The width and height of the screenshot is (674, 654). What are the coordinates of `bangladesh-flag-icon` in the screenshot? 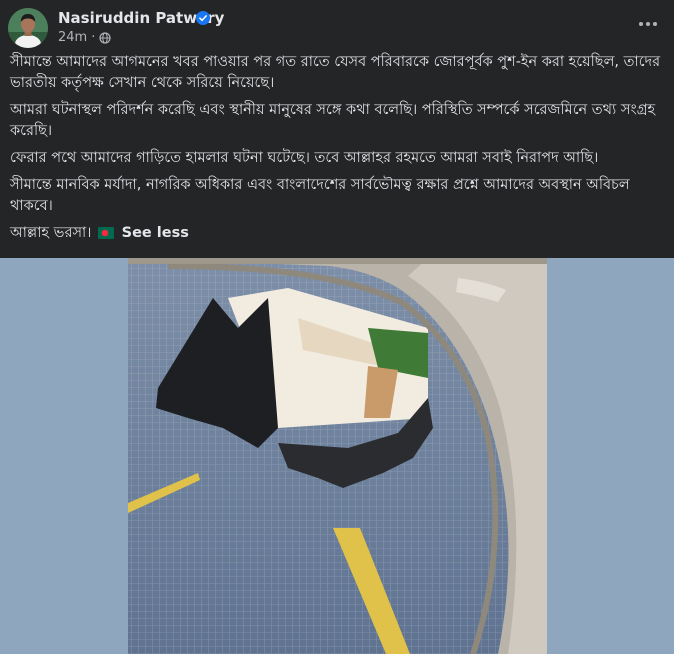 It's located at (106, 235).